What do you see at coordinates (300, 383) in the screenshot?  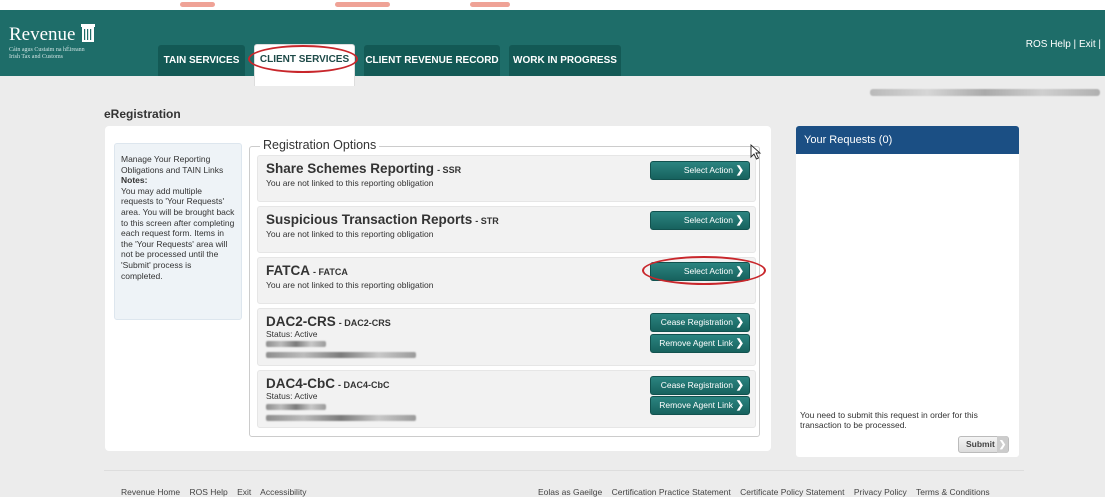 I see `option-name: DAC4-CbC` at bounding box center [300, 383].